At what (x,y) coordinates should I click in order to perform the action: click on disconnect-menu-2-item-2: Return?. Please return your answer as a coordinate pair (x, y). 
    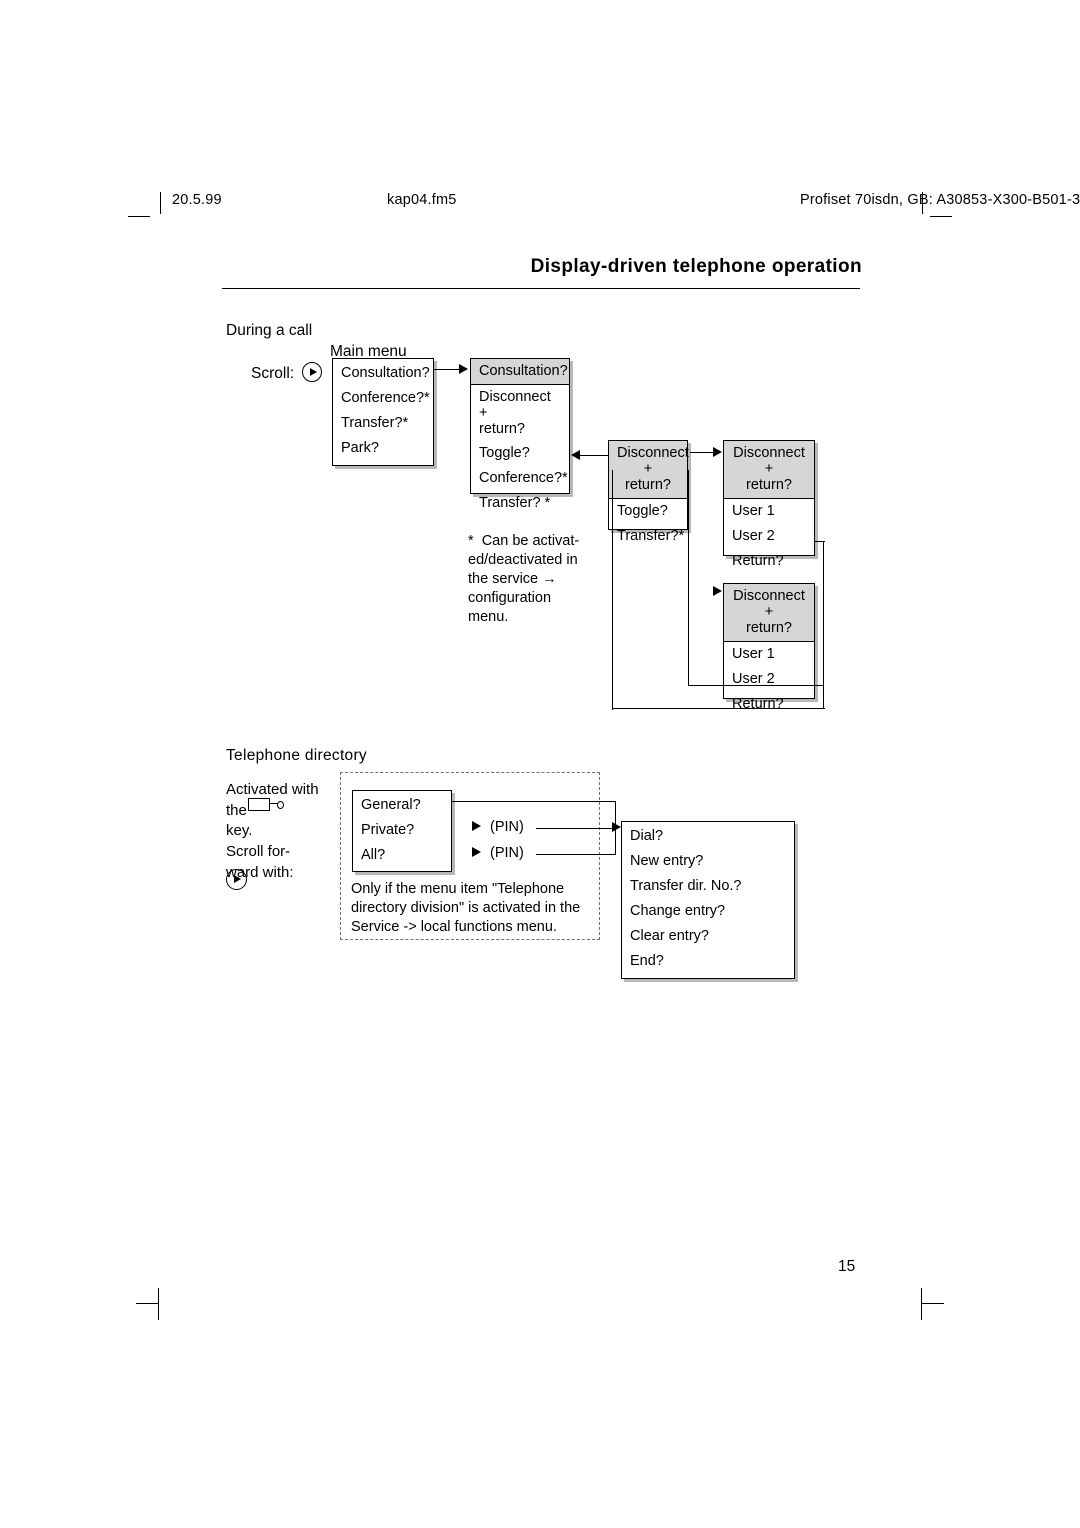
    Looking at the image, I should click on (769, 561).